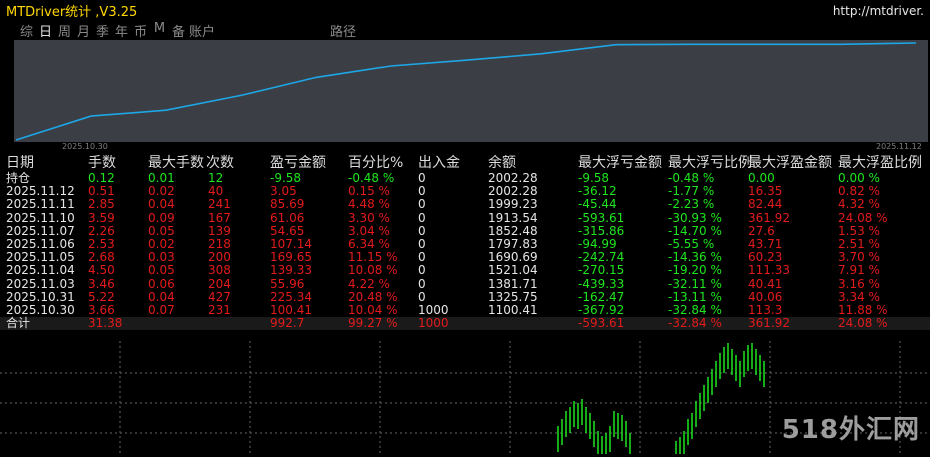 Image resolution: width=930 pixels, height=457 pixels. Describe the element at coordinates (502, 163) in the screenshot. I see `col-balance-header: 余额` at that location.